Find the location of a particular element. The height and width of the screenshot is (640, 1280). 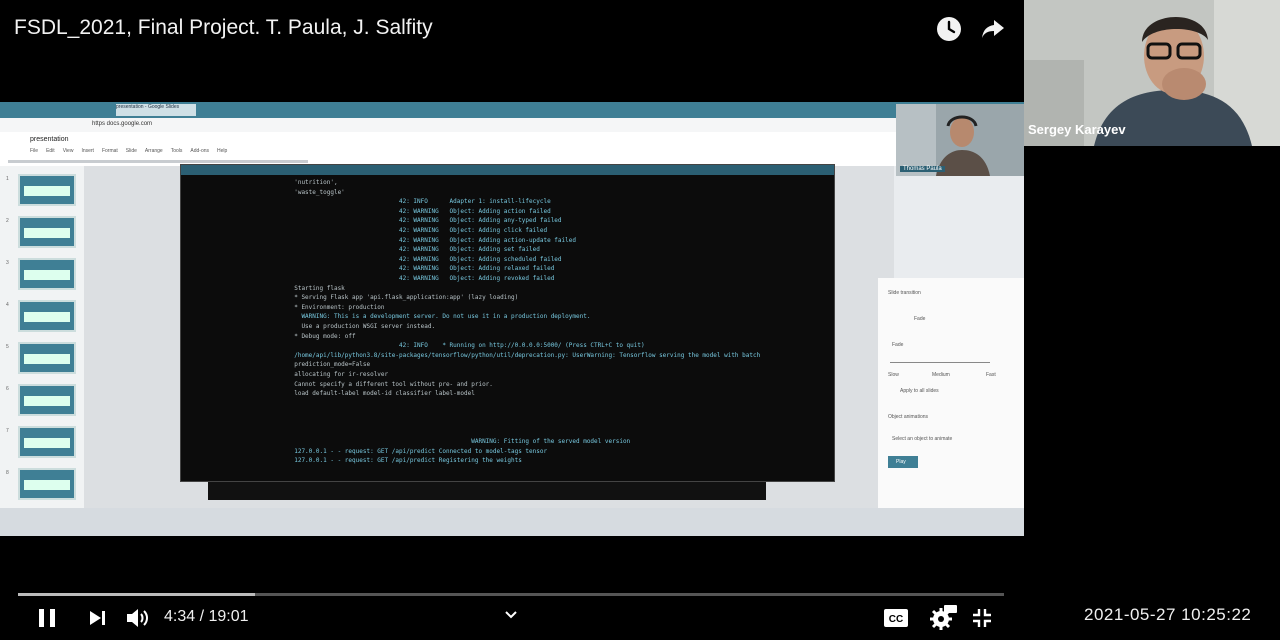

slide-number: 8 is located at coordinates (7, 473).